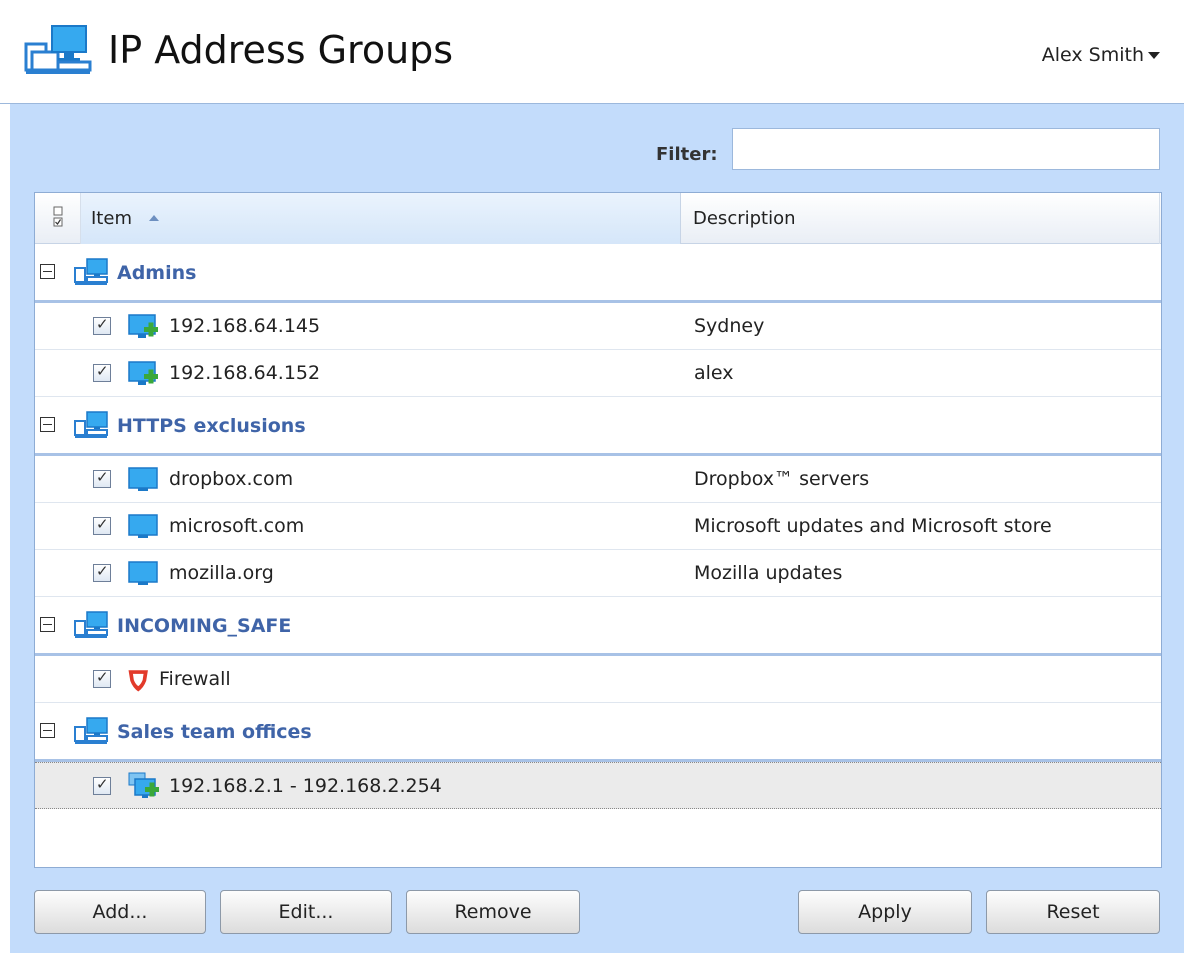  I want to click on group-row-sales-team-offices: Sales team offices, so click(598, 732).